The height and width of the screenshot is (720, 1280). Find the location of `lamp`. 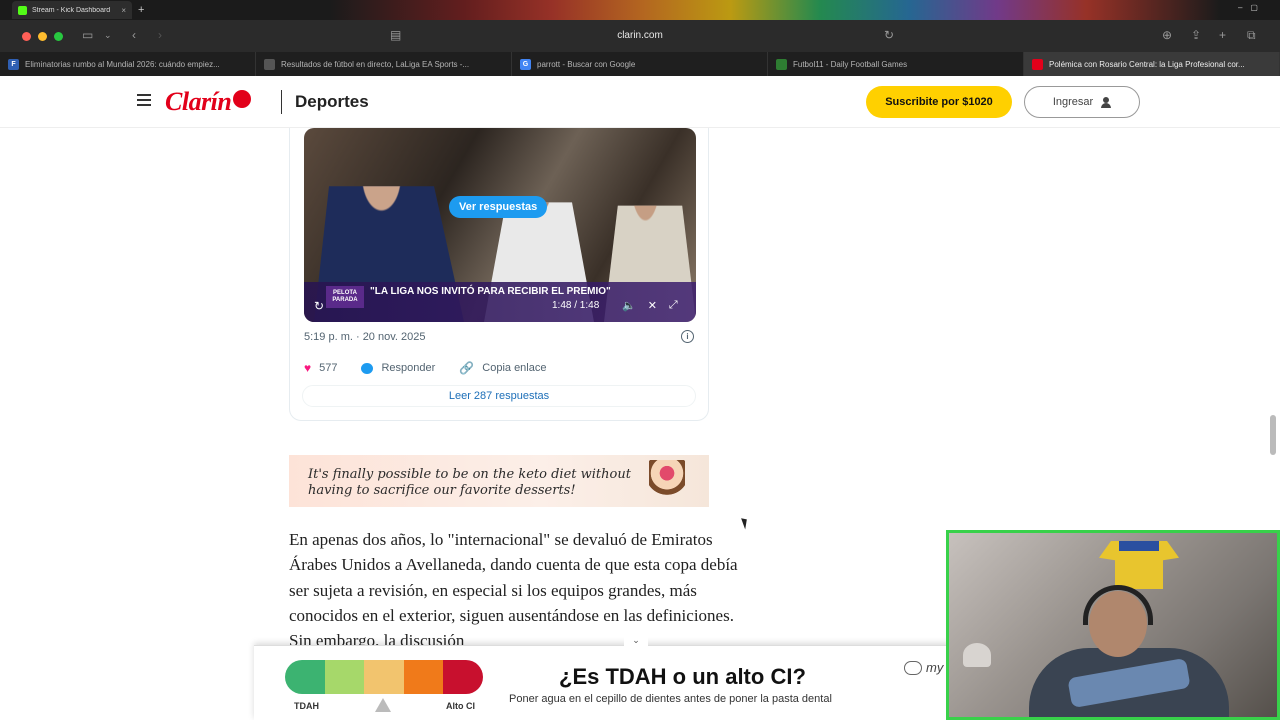

lamp is located at coordinates (977, 655).